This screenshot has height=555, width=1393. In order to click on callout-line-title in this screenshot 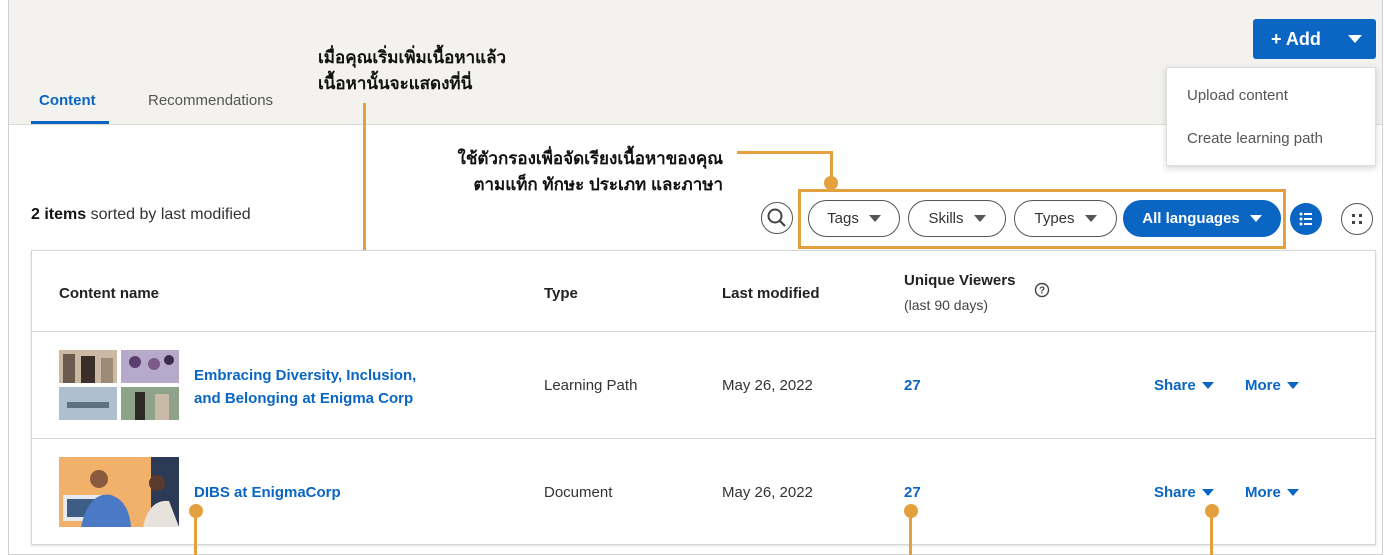, I will do `click(195, 535)`.